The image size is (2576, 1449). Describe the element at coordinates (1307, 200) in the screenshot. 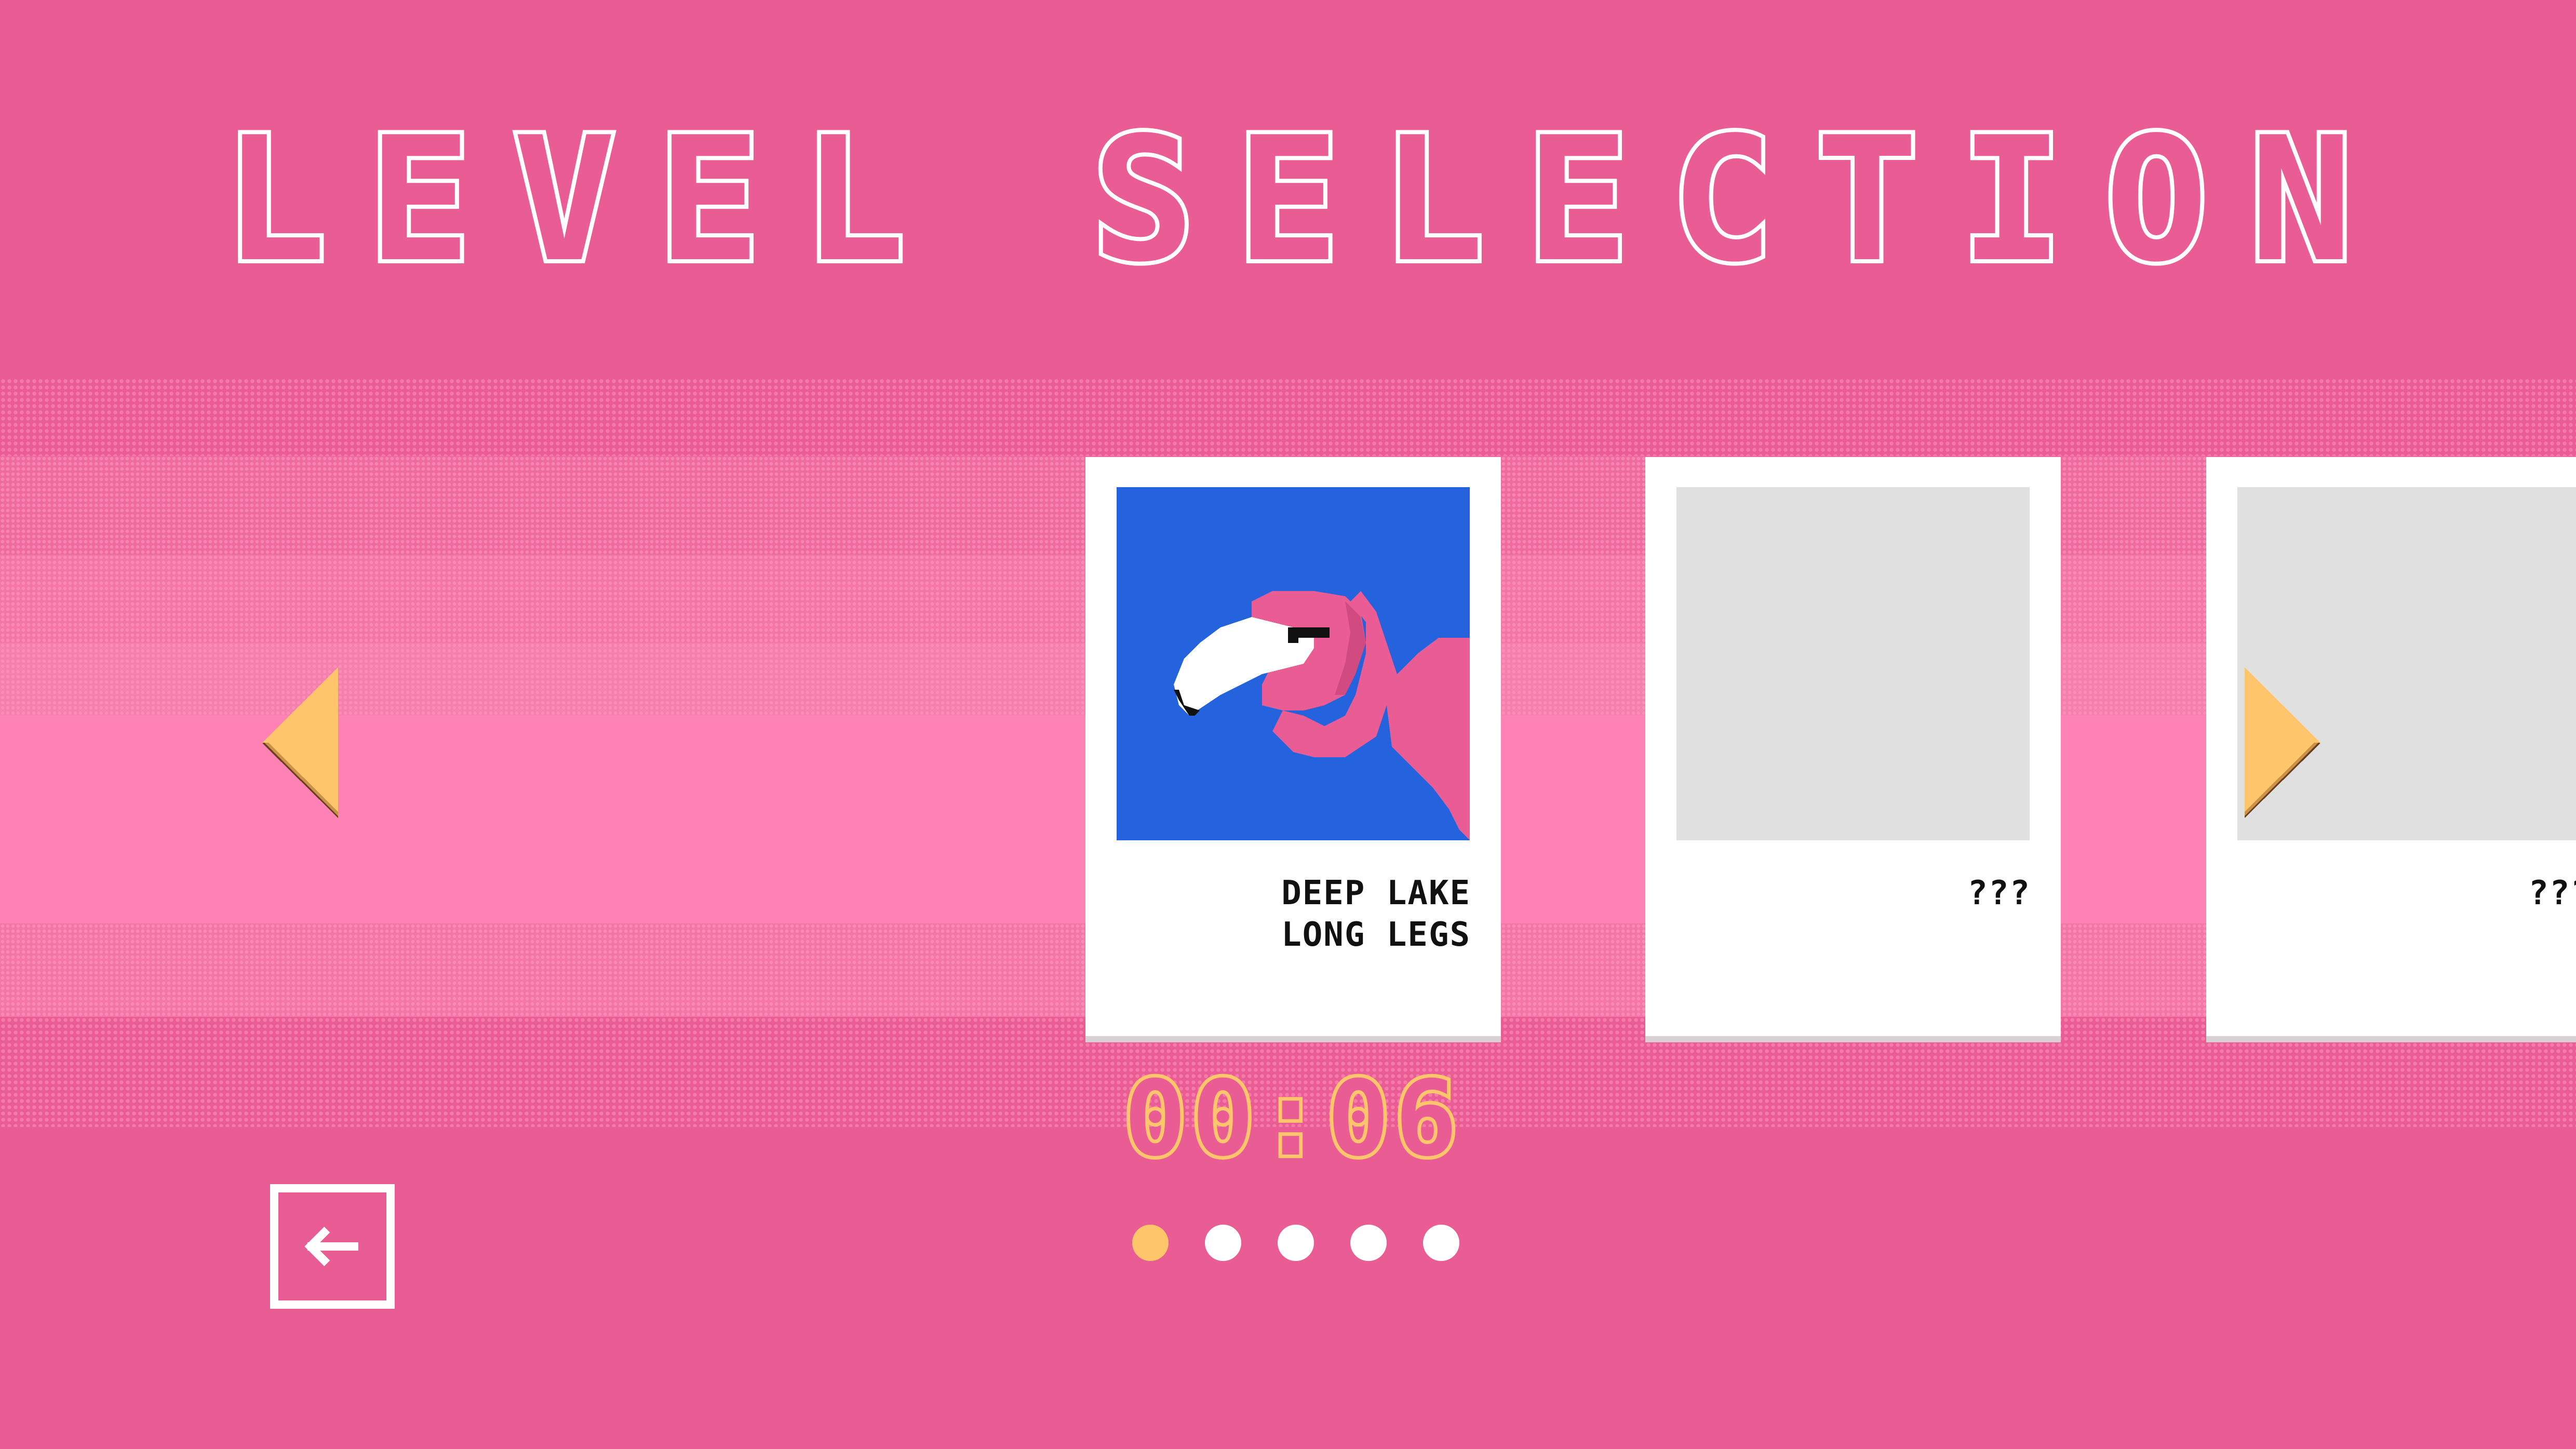

I see `page-title: LEVEL SELECTION` at that location.